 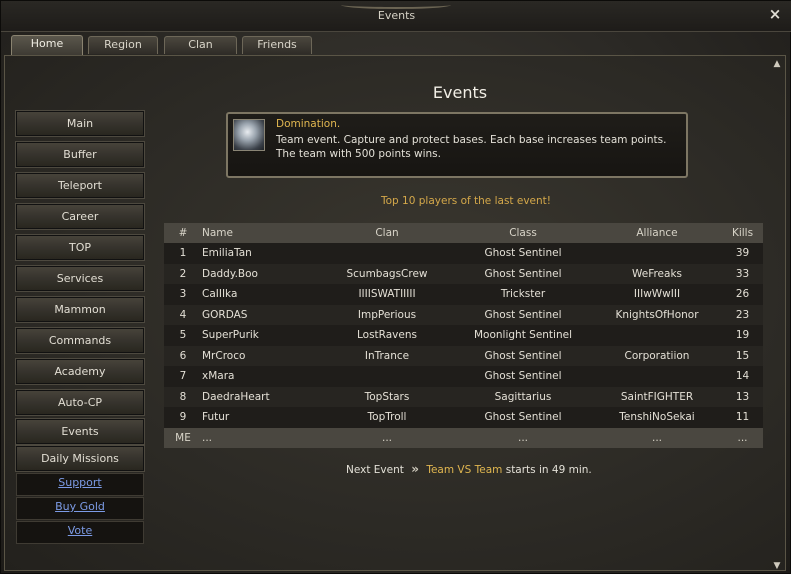 I want to click on event-icon, so click(x=249, y=135).